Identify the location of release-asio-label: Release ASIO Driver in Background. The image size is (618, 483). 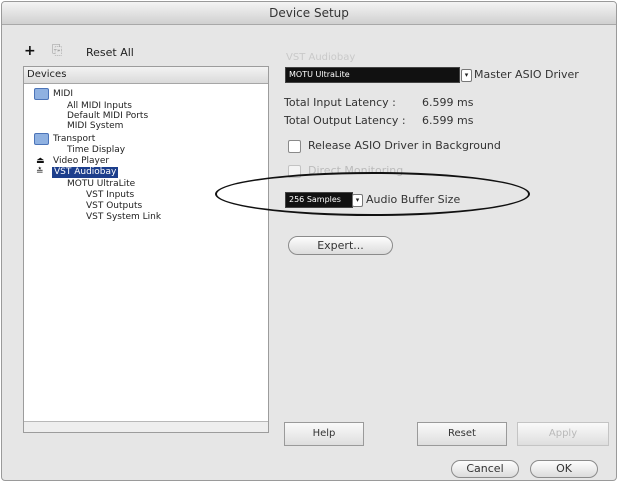
(404, 145).